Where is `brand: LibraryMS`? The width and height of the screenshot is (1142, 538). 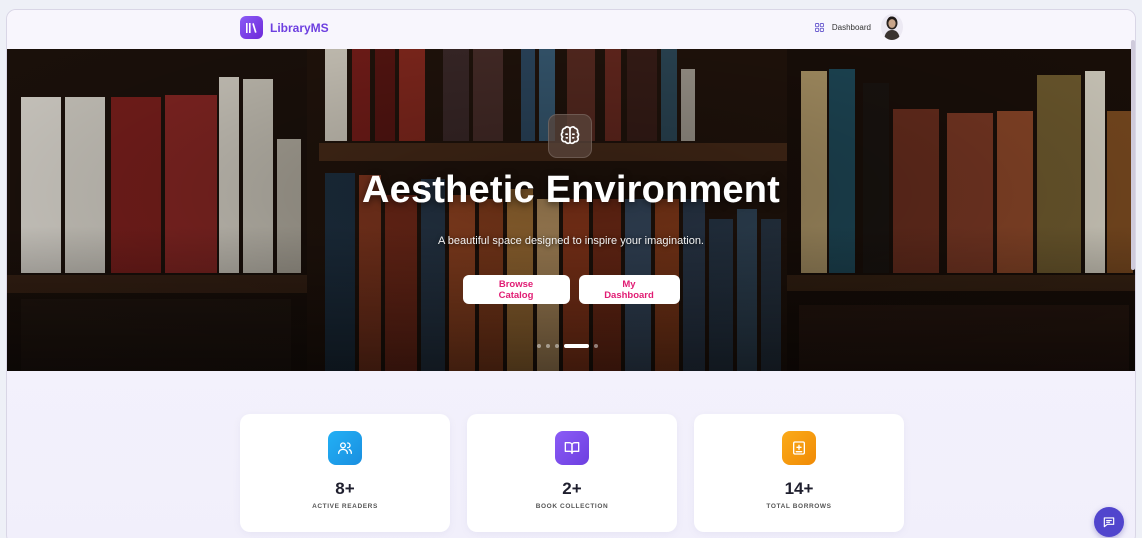 brand: LibraryMS is located at coordinates (284, 27).